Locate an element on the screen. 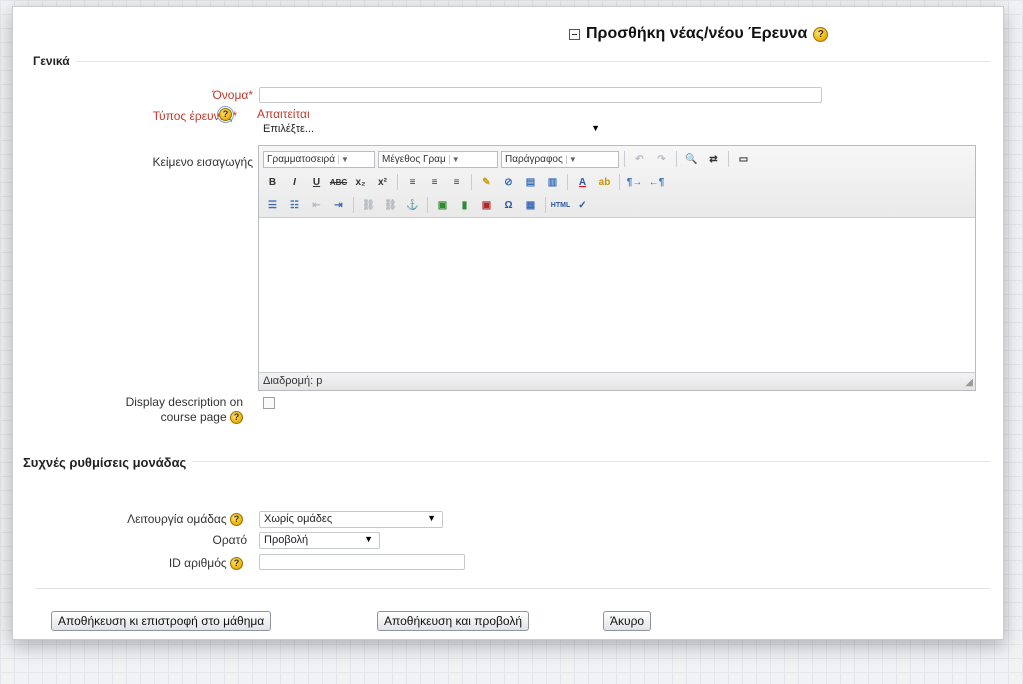 This screenshot has height=684, width=1023. name-label: Όνομα* is located at coordinates (233, 95).